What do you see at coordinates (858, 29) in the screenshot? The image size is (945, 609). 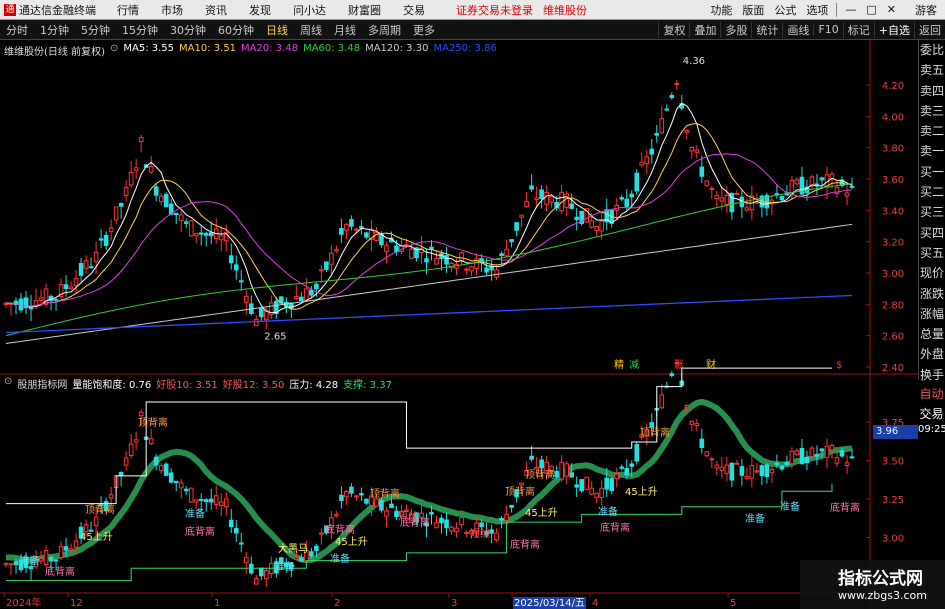 I see `tool-mark: 标记` at bounding box center [858, 29].